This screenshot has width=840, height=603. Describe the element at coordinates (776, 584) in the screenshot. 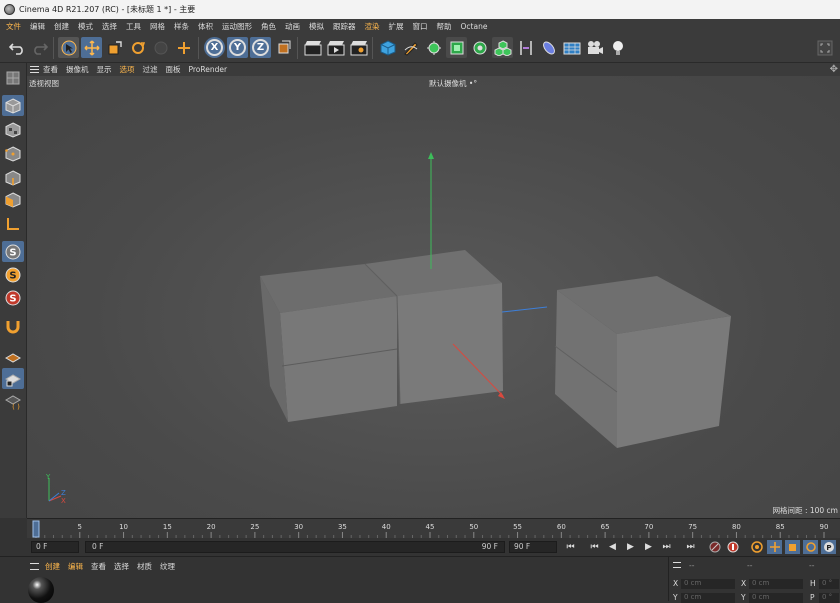

I see `size-x-field: 0 cm` at that location.